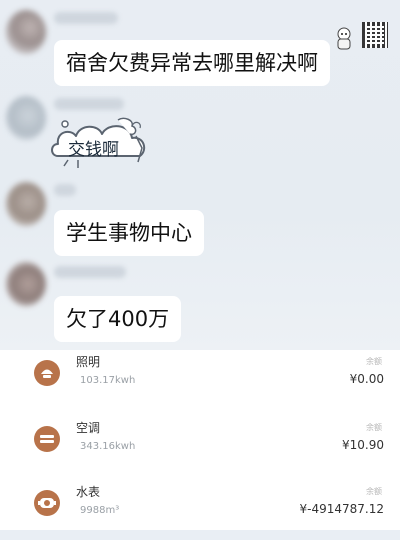  I want to click on sticker-text: 交钱啊, so click(93, 150).